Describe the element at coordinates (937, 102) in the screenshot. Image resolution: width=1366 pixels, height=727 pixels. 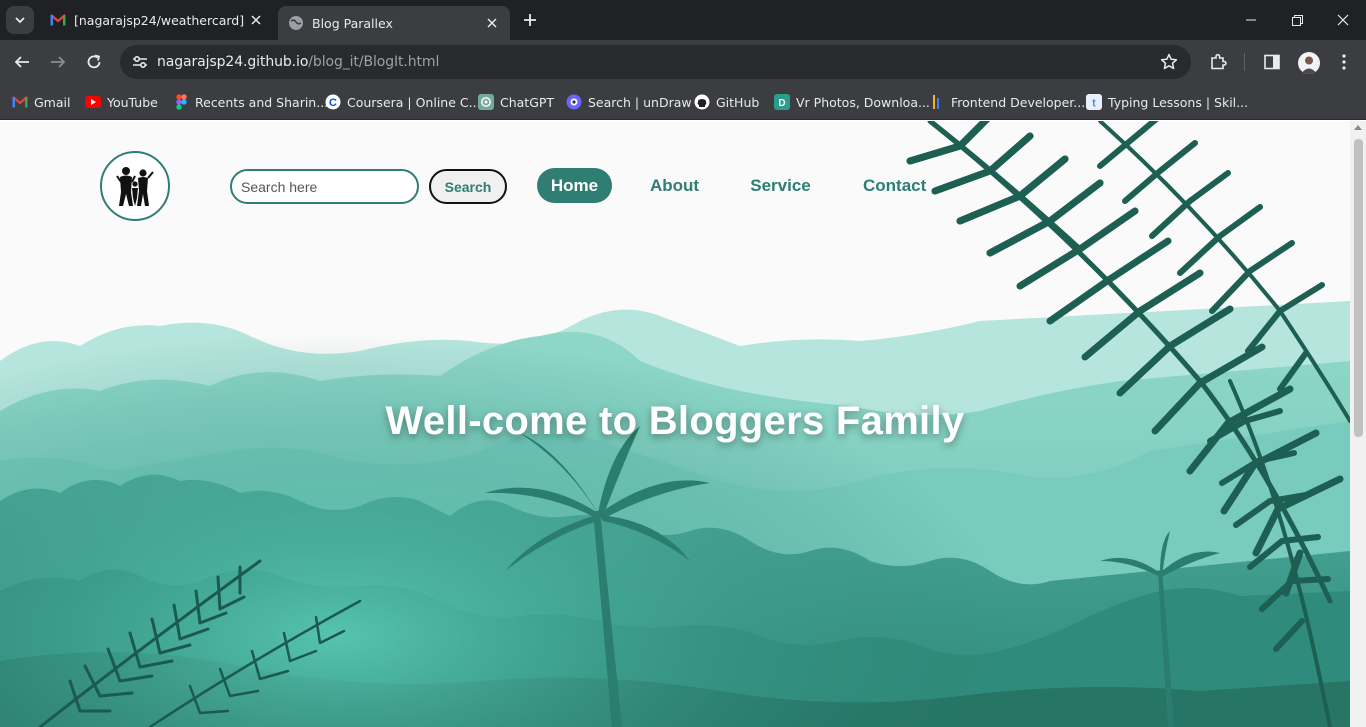
I see `frontend-icon` at that location.